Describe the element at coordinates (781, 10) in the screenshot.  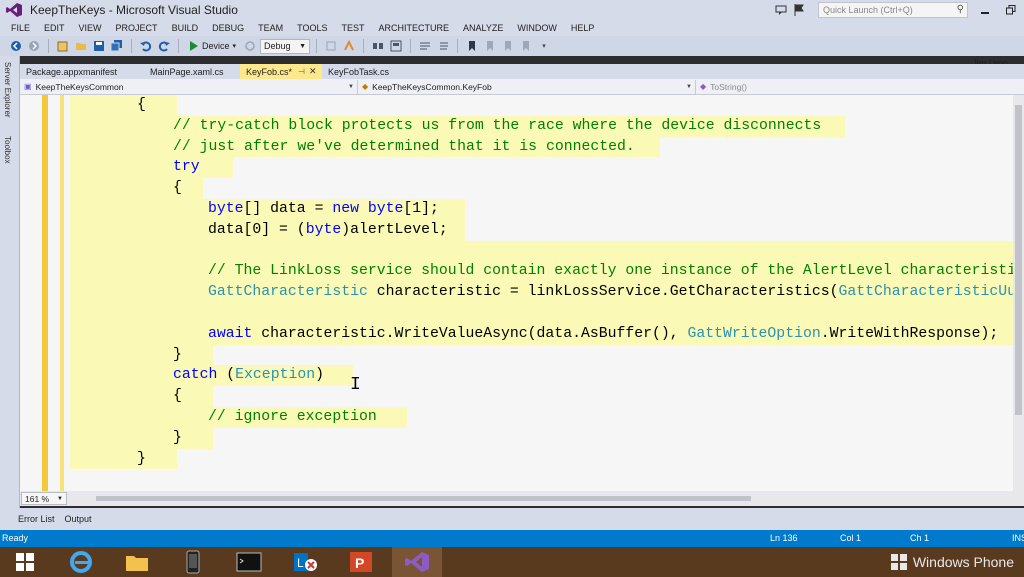
I see `notifications-icon` at that location.